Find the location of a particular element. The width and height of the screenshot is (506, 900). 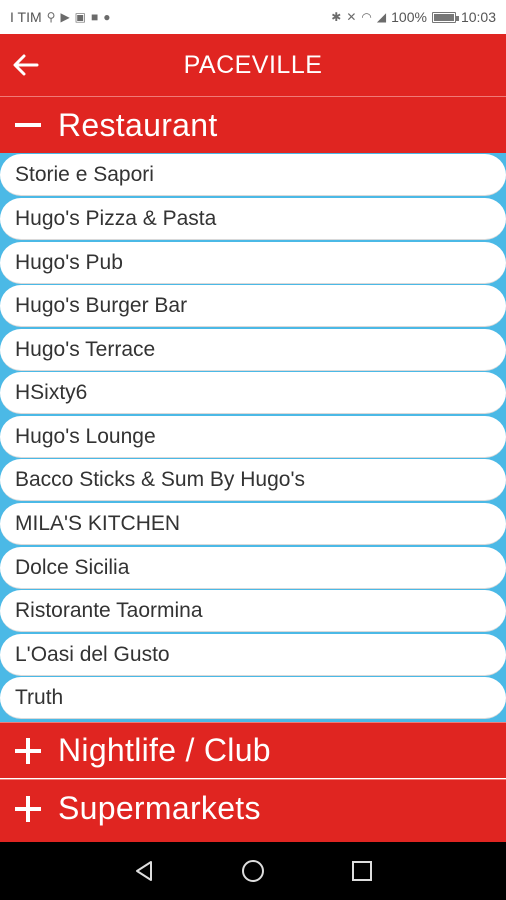

chat-icon: ● is located at coordinates (107, 17).